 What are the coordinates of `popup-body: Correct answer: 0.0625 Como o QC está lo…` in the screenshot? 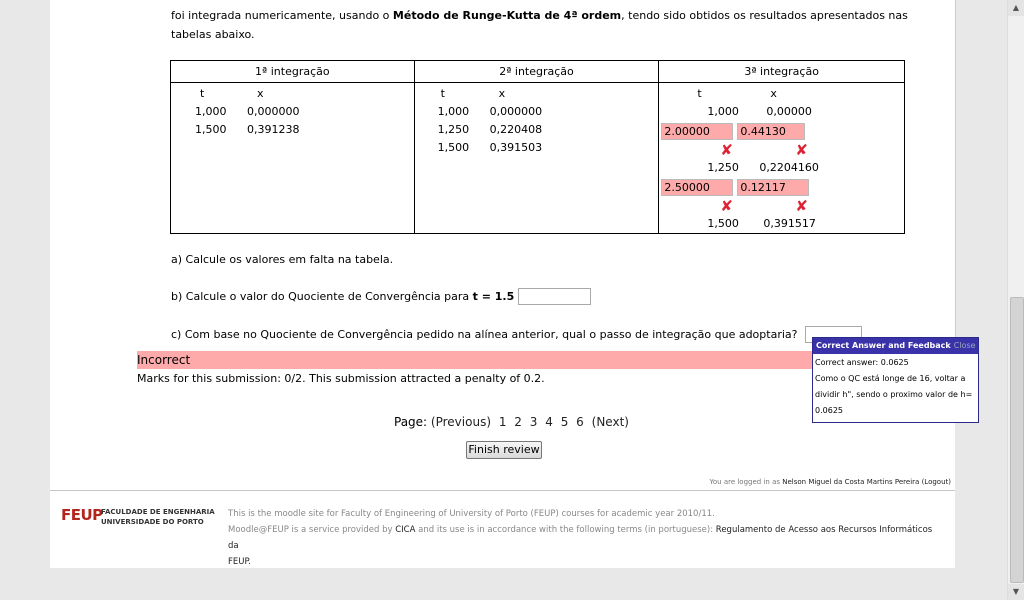 It's located at (895, 387).